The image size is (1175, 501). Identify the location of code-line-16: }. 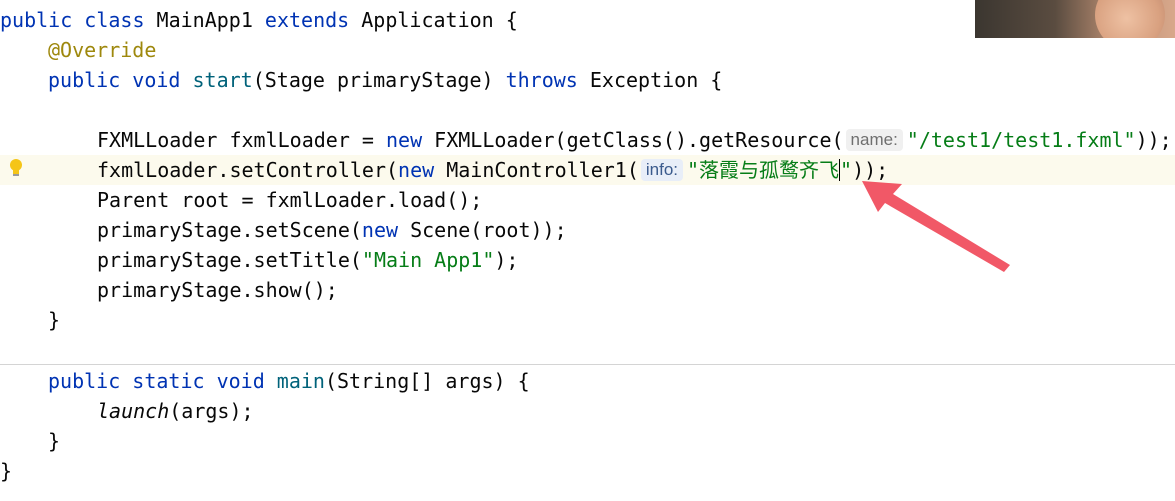
(587, 471).